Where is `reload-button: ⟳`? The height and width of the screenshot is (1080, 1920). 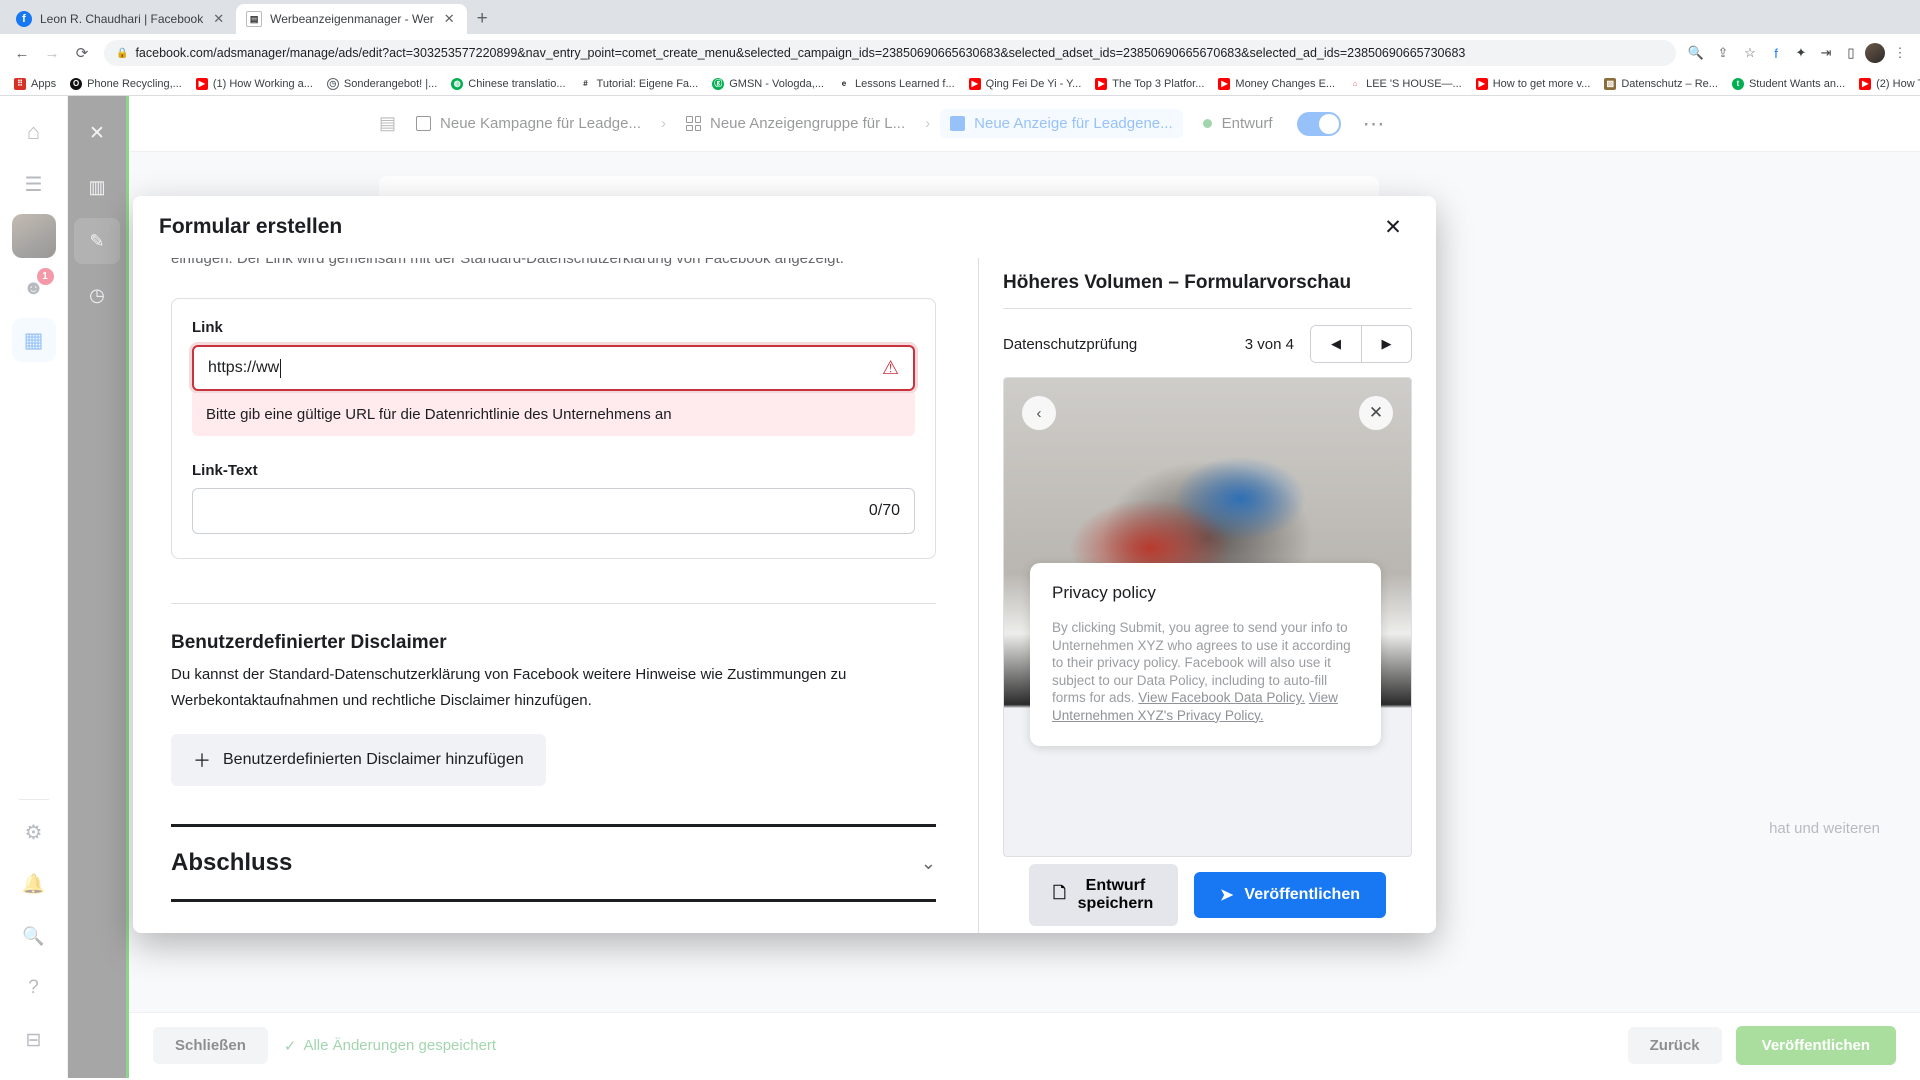 reload-button: ⟳ is located at coordinates (82, 53).